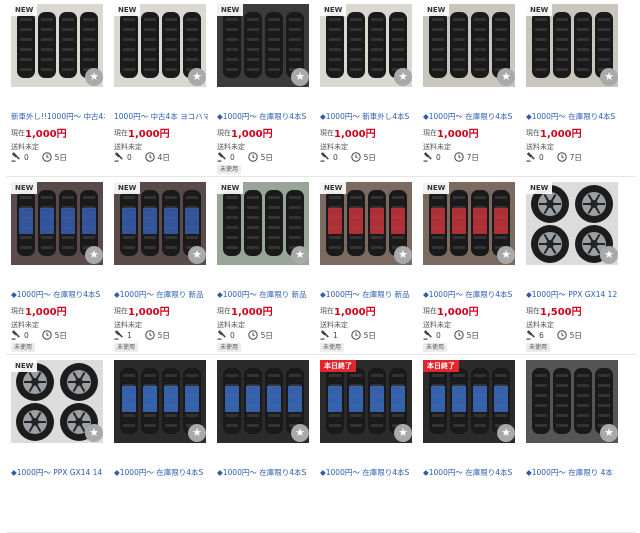  What do you see at coordinates (261, 266) in the screenshot?
I see `listing-card: NEW ★ ◆1000円〜 在庫限り 新品 現在 1,000円 送料未定 0 5日 未使用` at bounding box center [261, 266].